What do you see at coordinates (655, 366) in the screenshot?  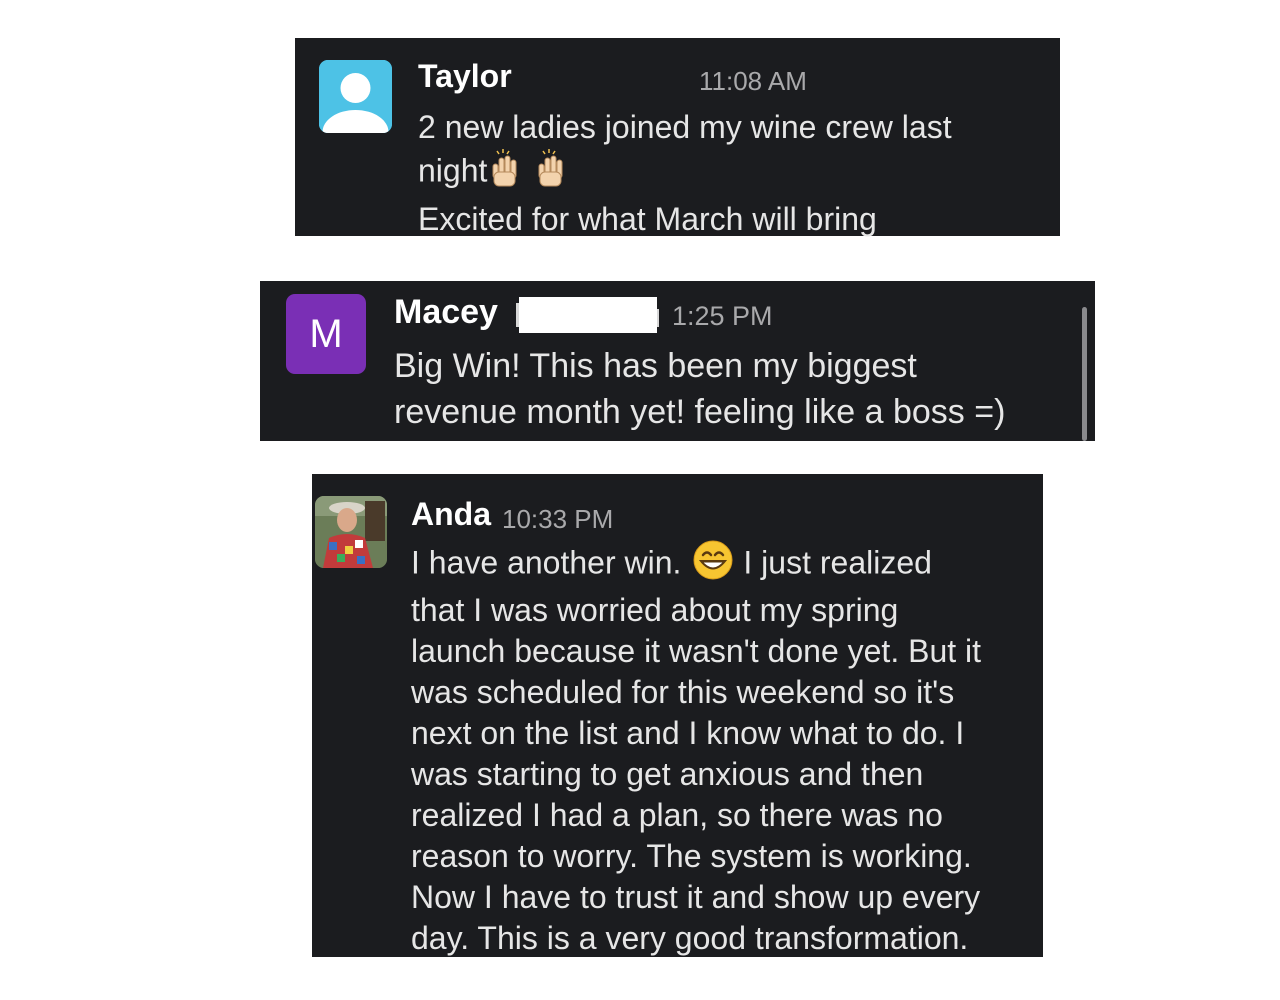 I see `message-line: Big Win! This has been my biggest` at bounding box center [655, 366].